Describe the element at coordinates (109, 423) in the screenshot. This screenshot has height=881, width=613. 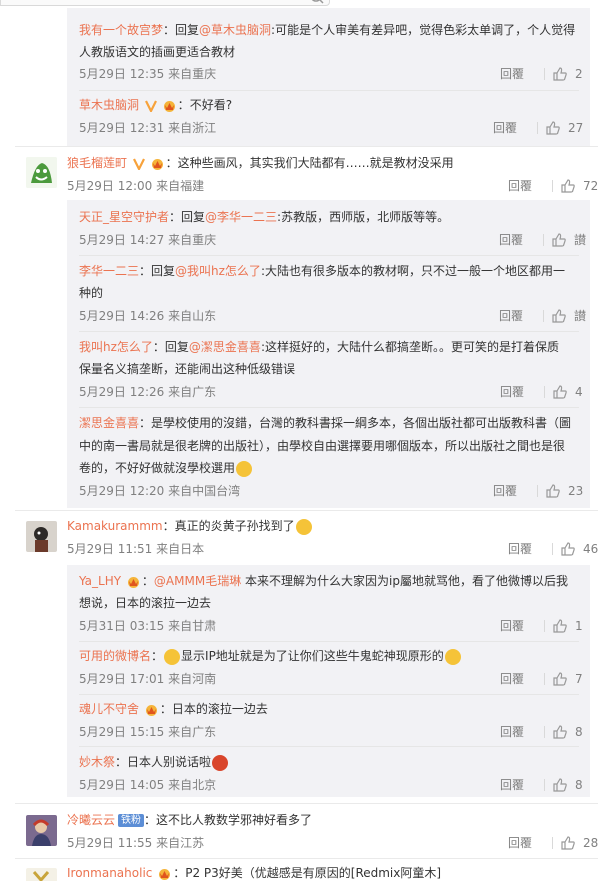
I see `user-name: 潔思金喜喜` at that location.